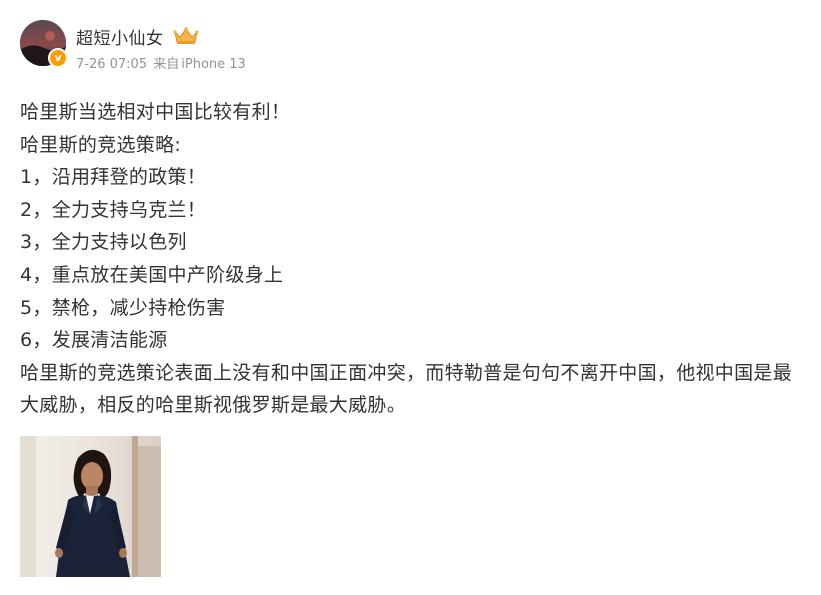 This screenshot has width=821, height=595. I want to click on post-header: v 超短小仙女 7-26 07:05 来自 iPhone 13, so click(370, 44).